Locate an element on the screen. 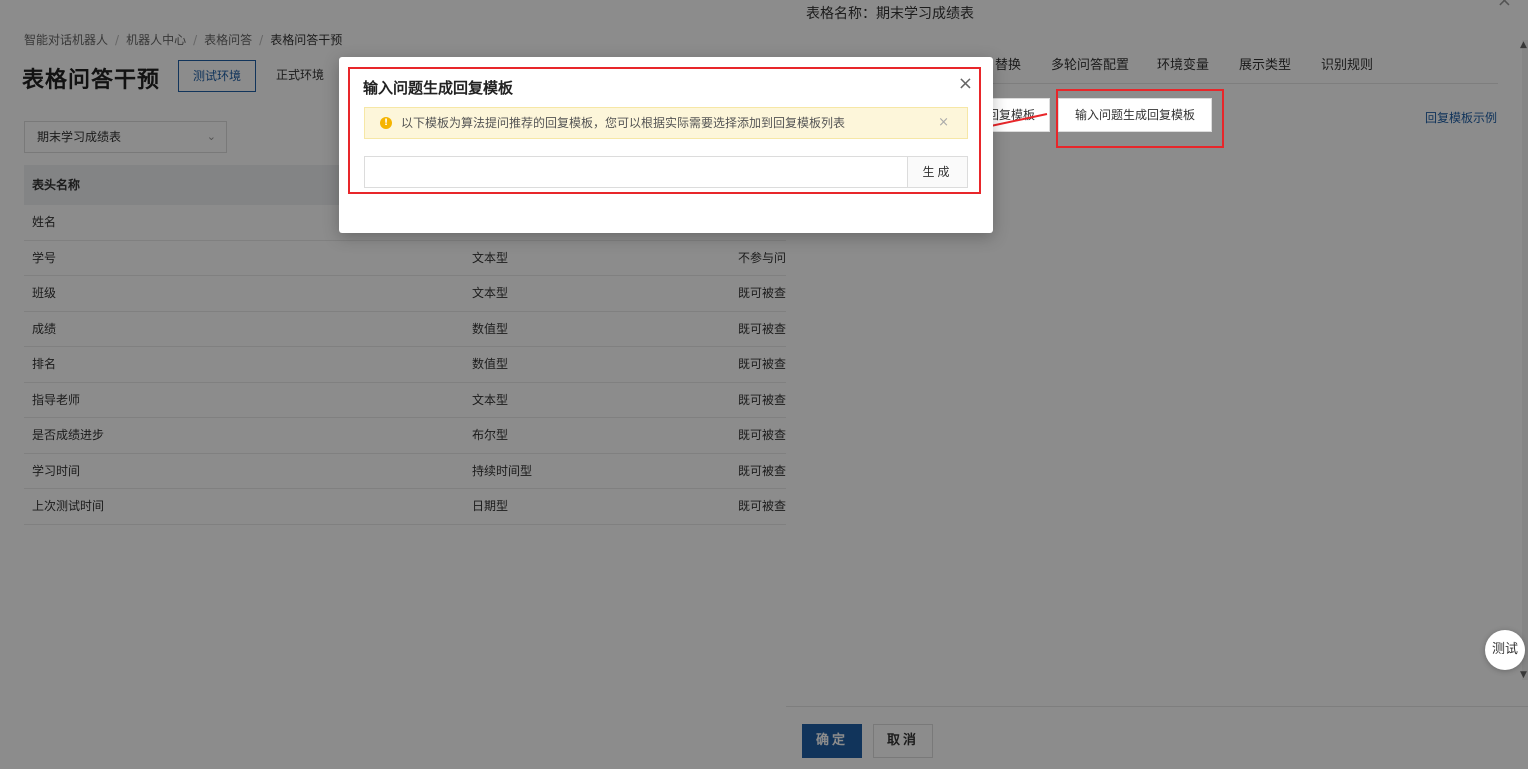 This screenshot has width=1528, height=769. test-float-button: 测试 is located at coordinates (1505, 650).